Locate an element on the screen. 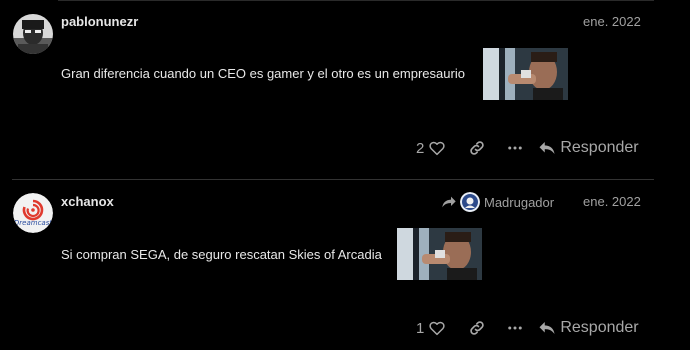  user-avatar is located at coordinates (33, 34).